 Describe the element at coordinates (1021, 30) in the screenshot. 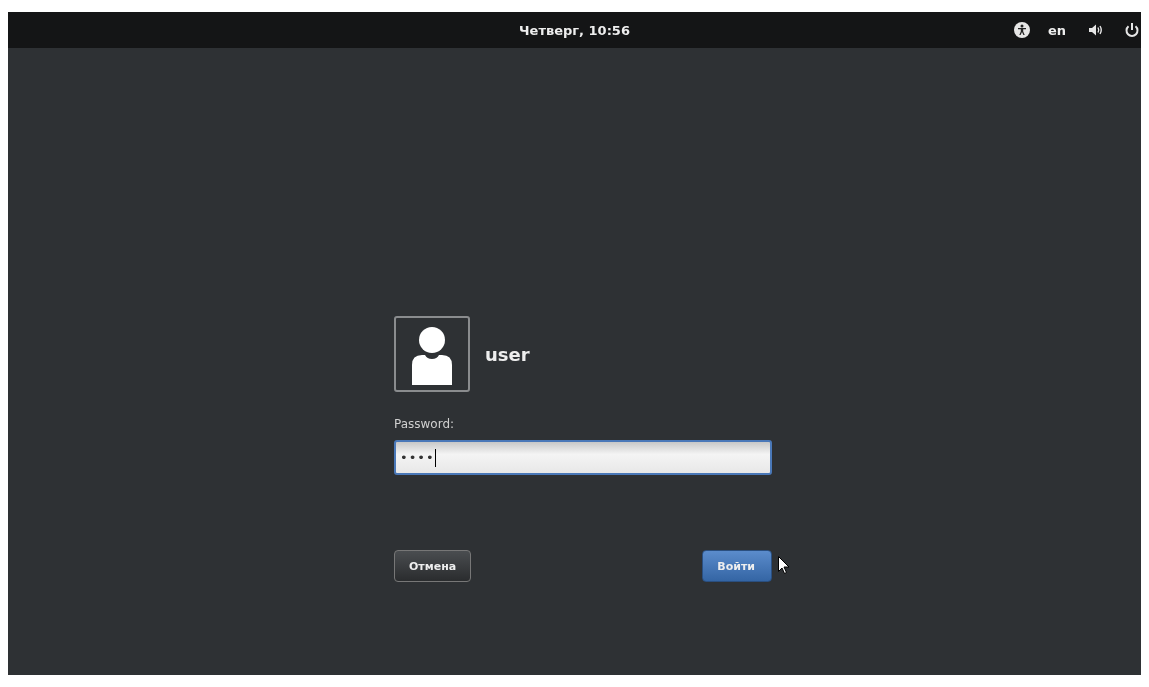

I see `accessibility-icon` at that location.